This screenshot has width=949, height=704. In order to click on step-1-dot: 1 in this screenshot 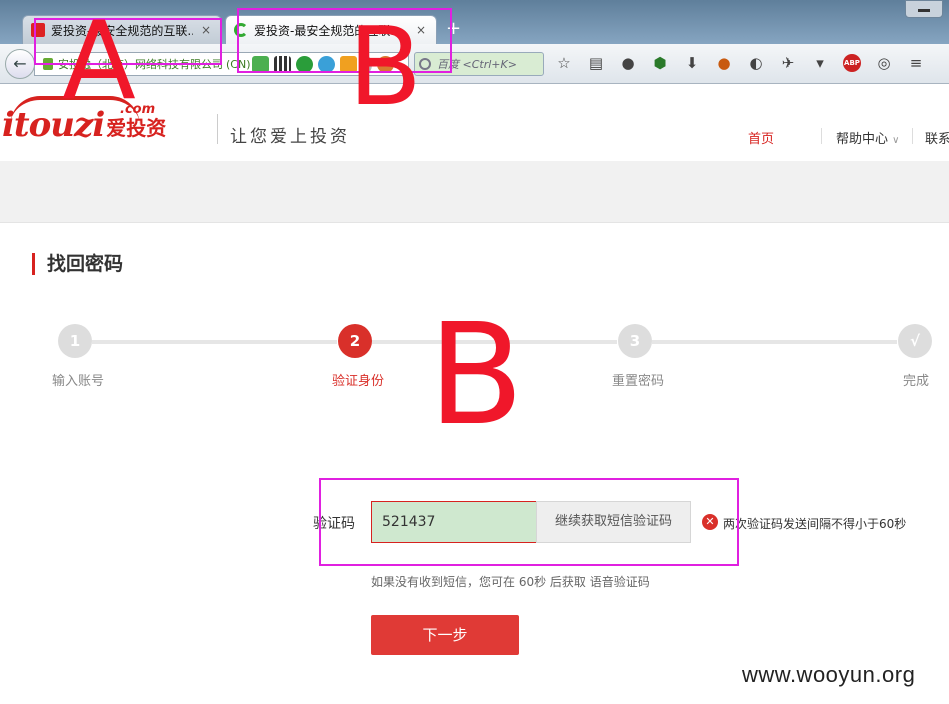, I will do `click(75, 341)`.